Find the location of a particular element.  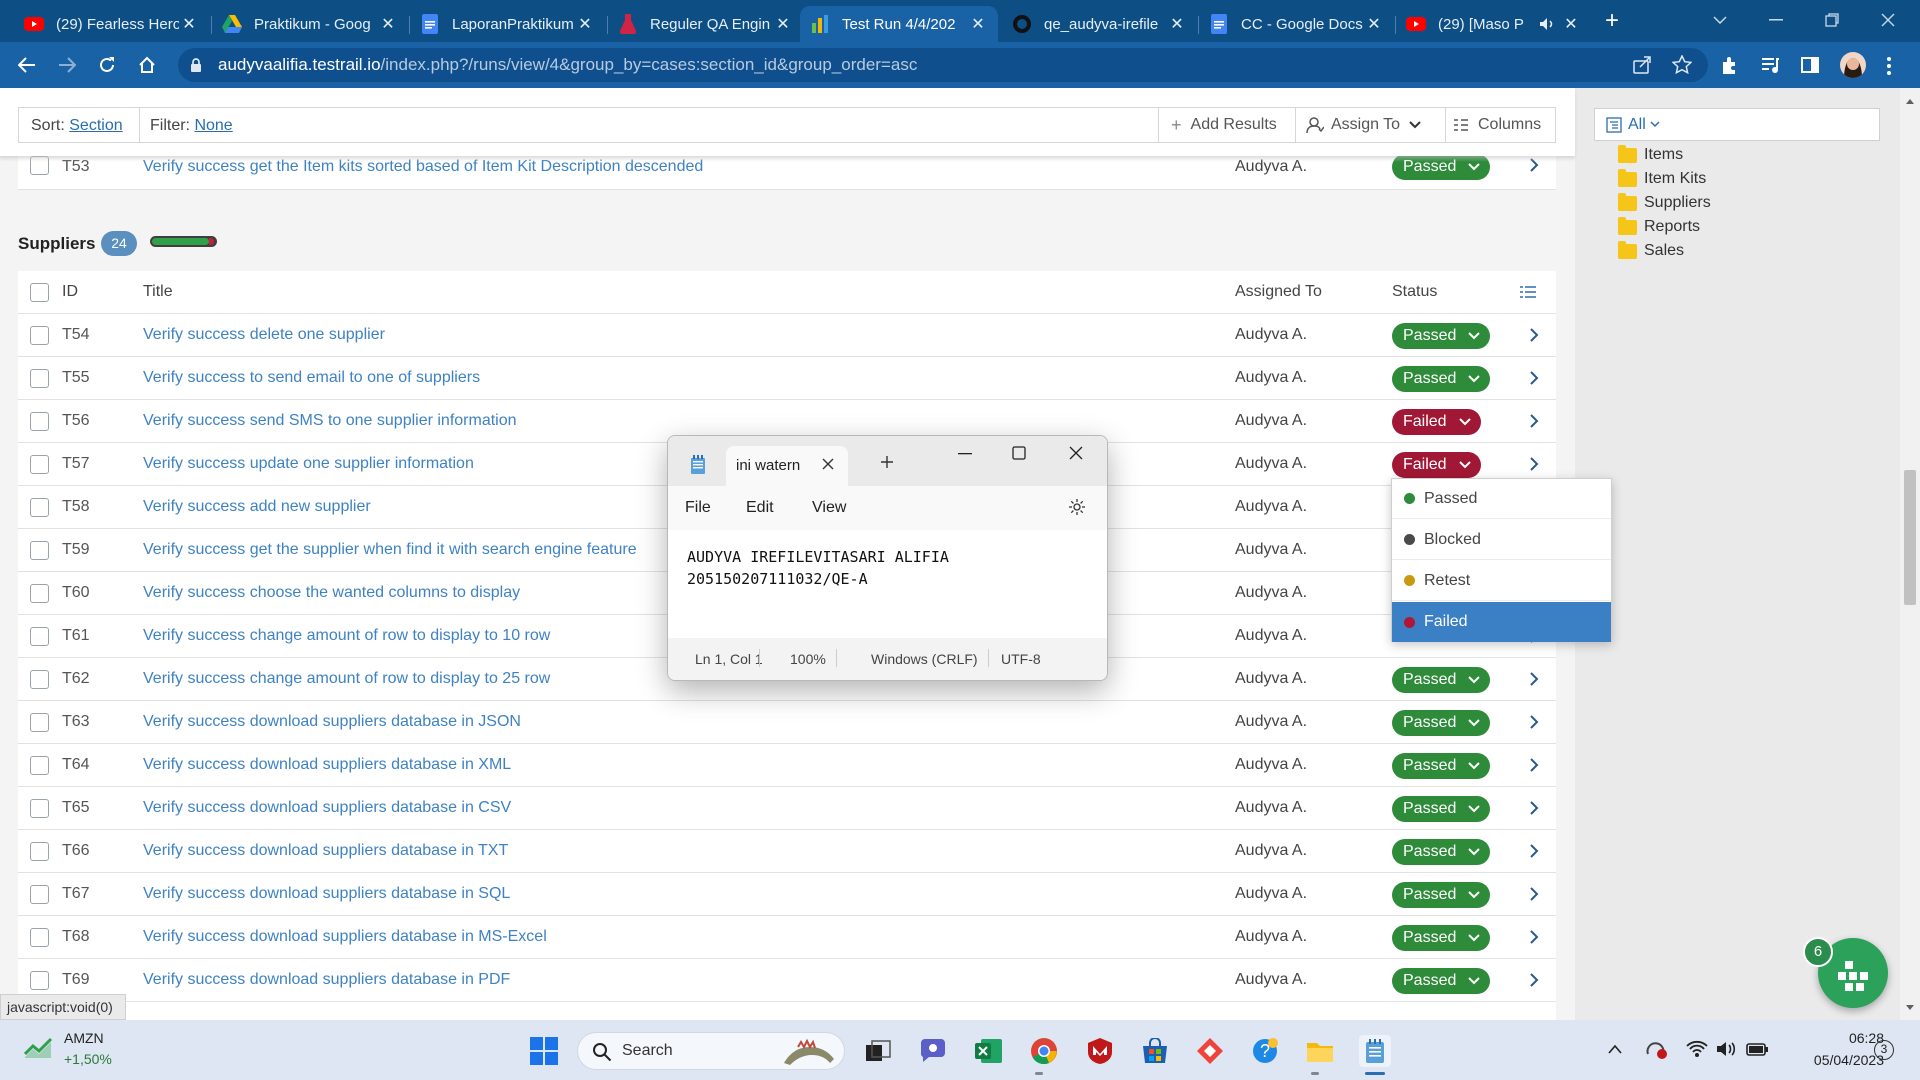

browser-tab: Praktikum - Goog ✕ is located at coordinates (310, 24).